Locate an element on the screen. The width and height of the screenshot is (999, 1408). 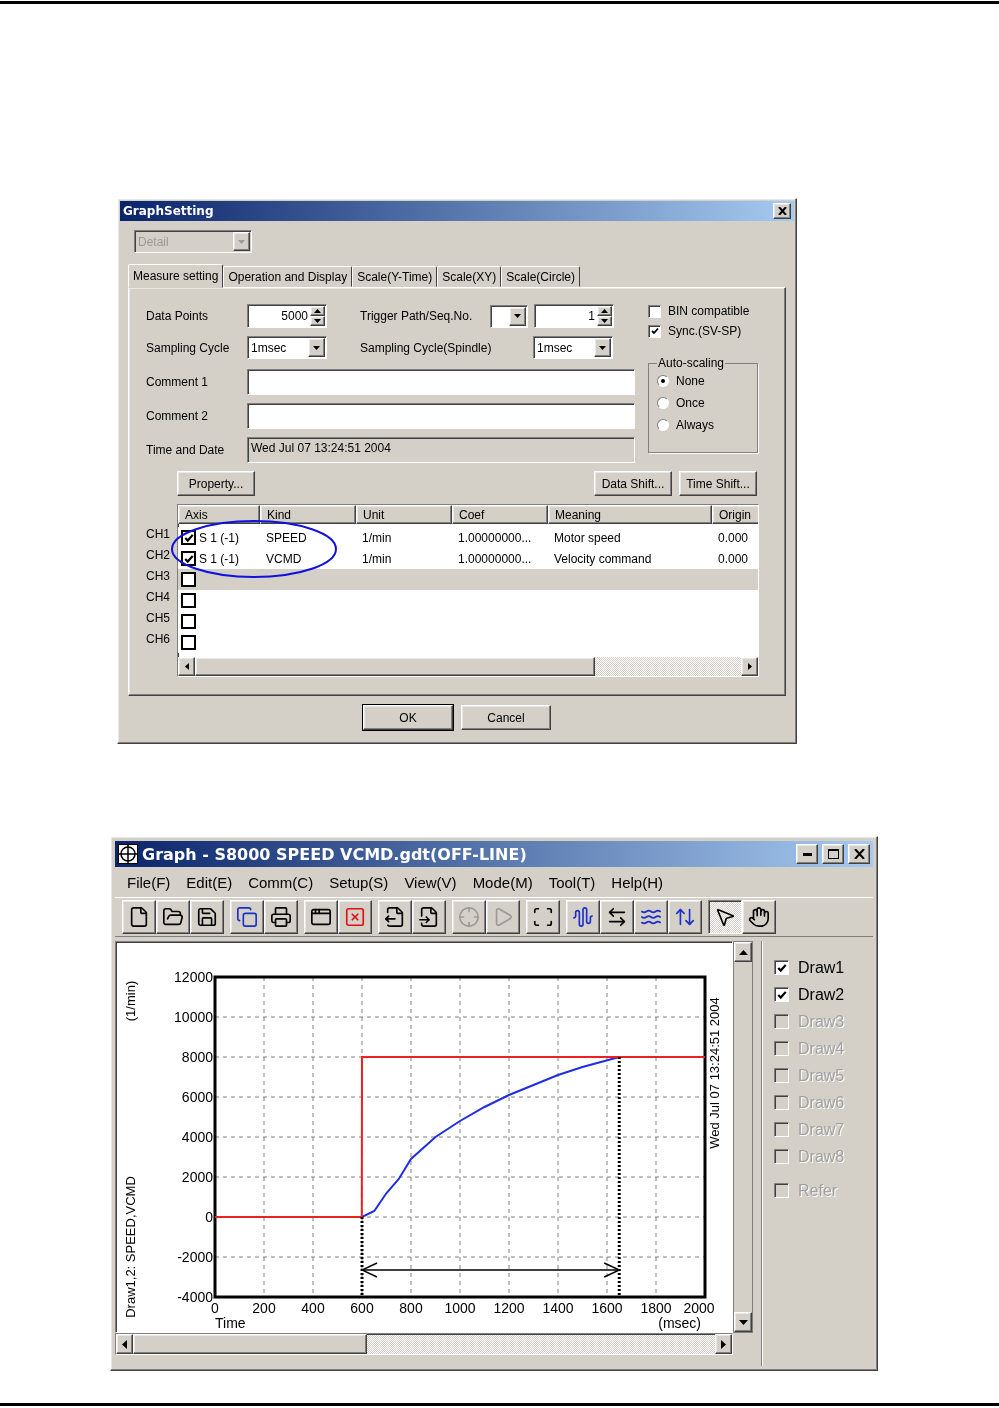
maximize-button is located at coordinates (833, 854).